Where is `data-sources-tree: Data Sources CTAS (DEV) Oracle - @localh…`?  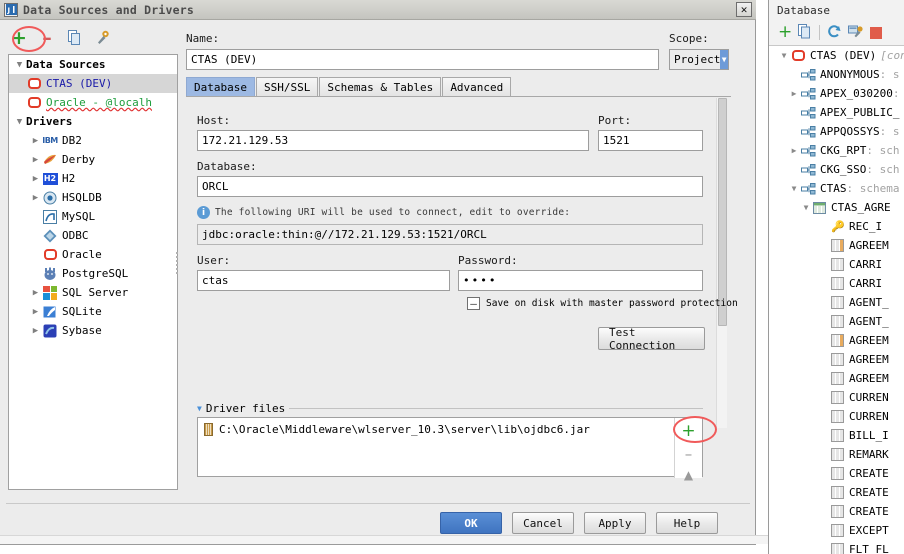
data-sources-tree: Data Sources CTAS (DEV) Oracle - @localh… is located at coordinates (93, 272).